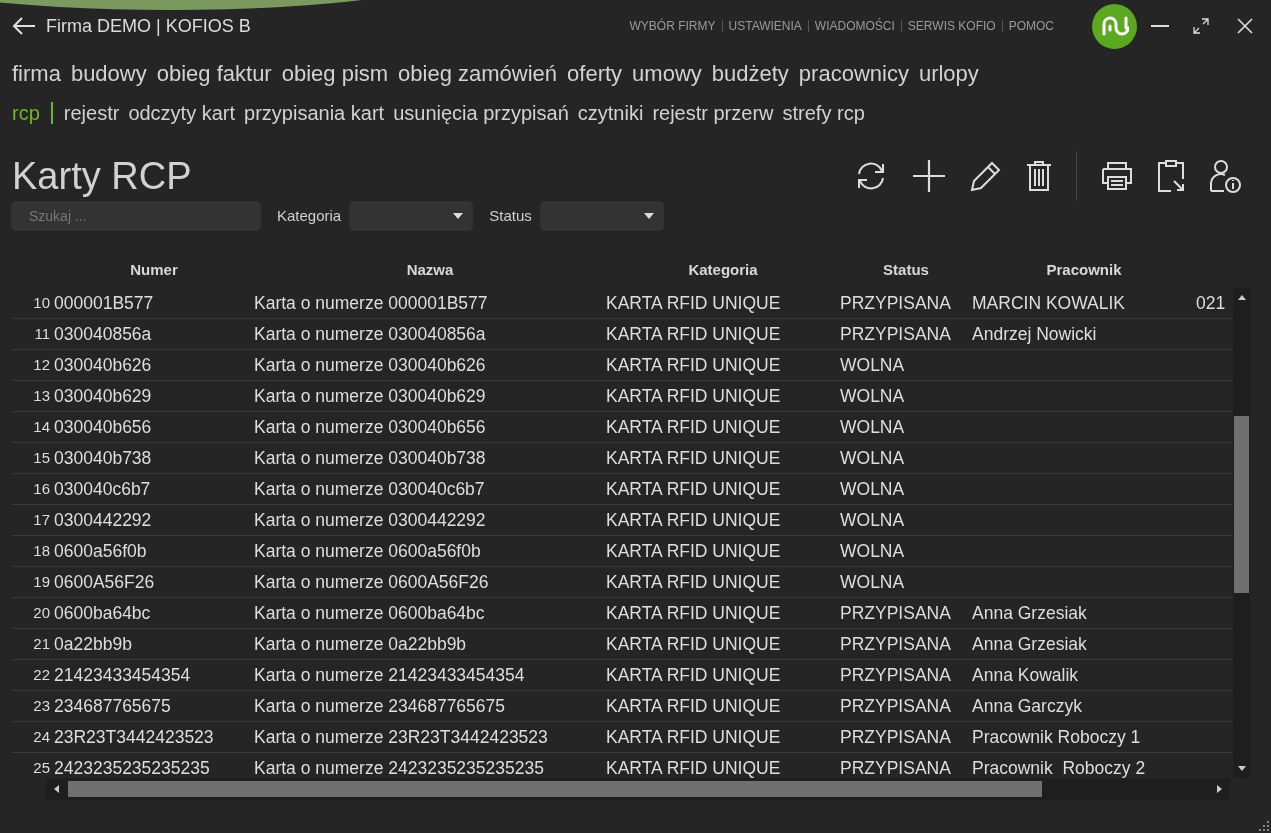 This screenshot has height=833, width=1271. I want to click on top-menu-link: USTAWIENIA, so click(765, 26).